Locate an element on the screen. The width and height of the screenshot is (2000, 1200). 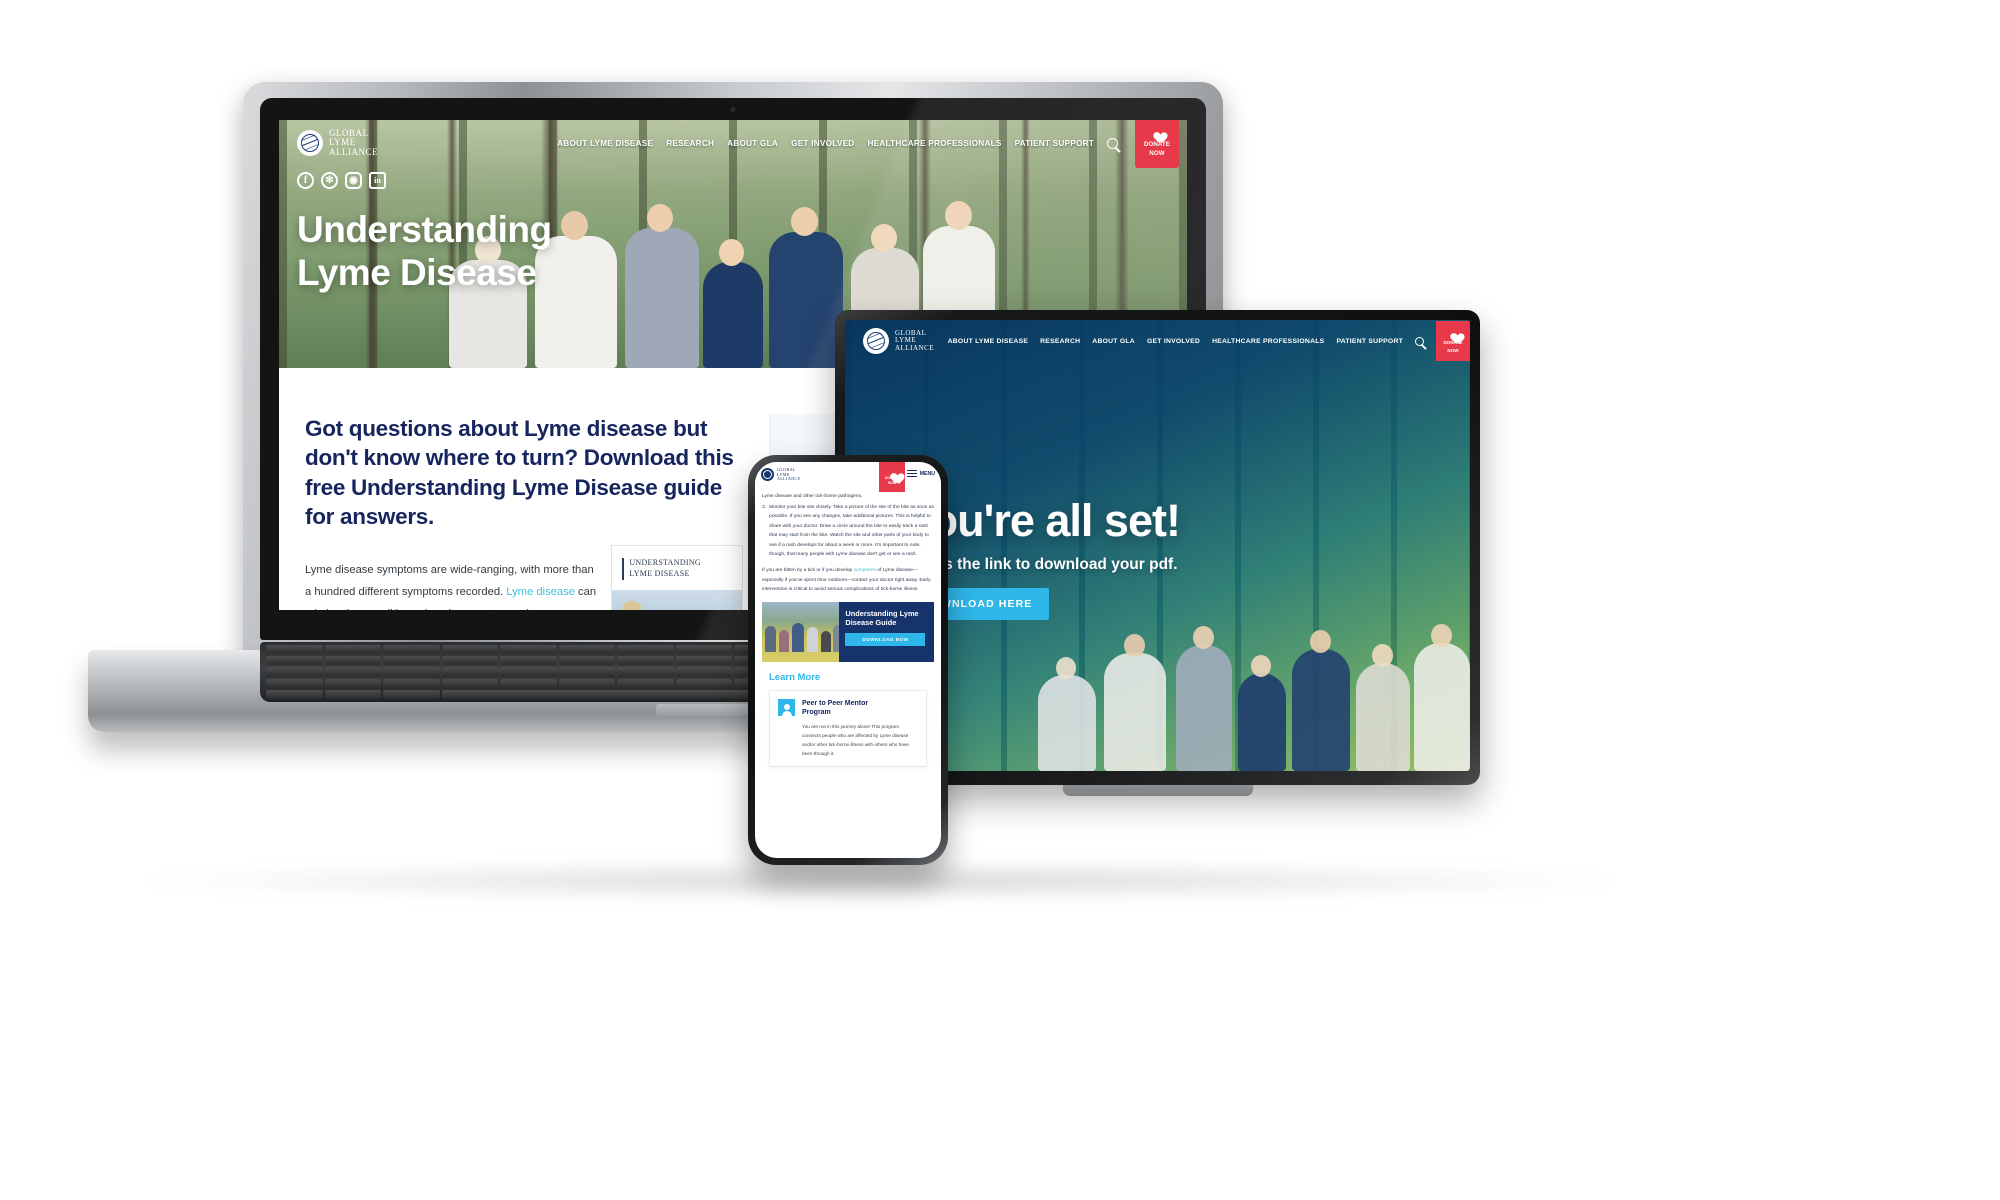
promo-photo is located at coordinates (801, 631).